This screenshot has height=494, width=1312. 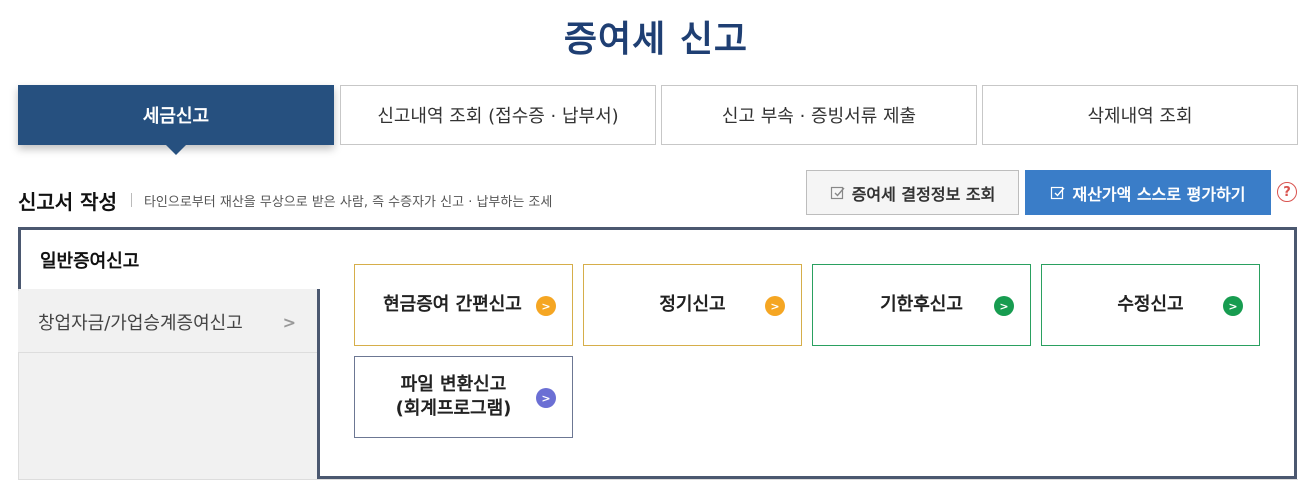 I want to click on self-property-valuation-button: 재산가액 스스로 평가하기, so click(x=1148, y=192).